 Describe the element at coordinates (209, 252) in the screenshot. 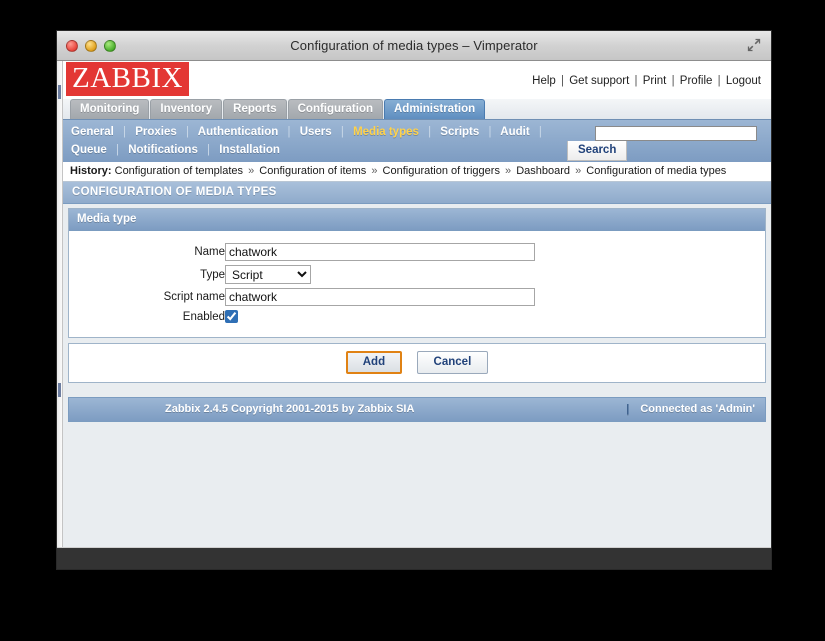

I see `label-name: Name` at that location.